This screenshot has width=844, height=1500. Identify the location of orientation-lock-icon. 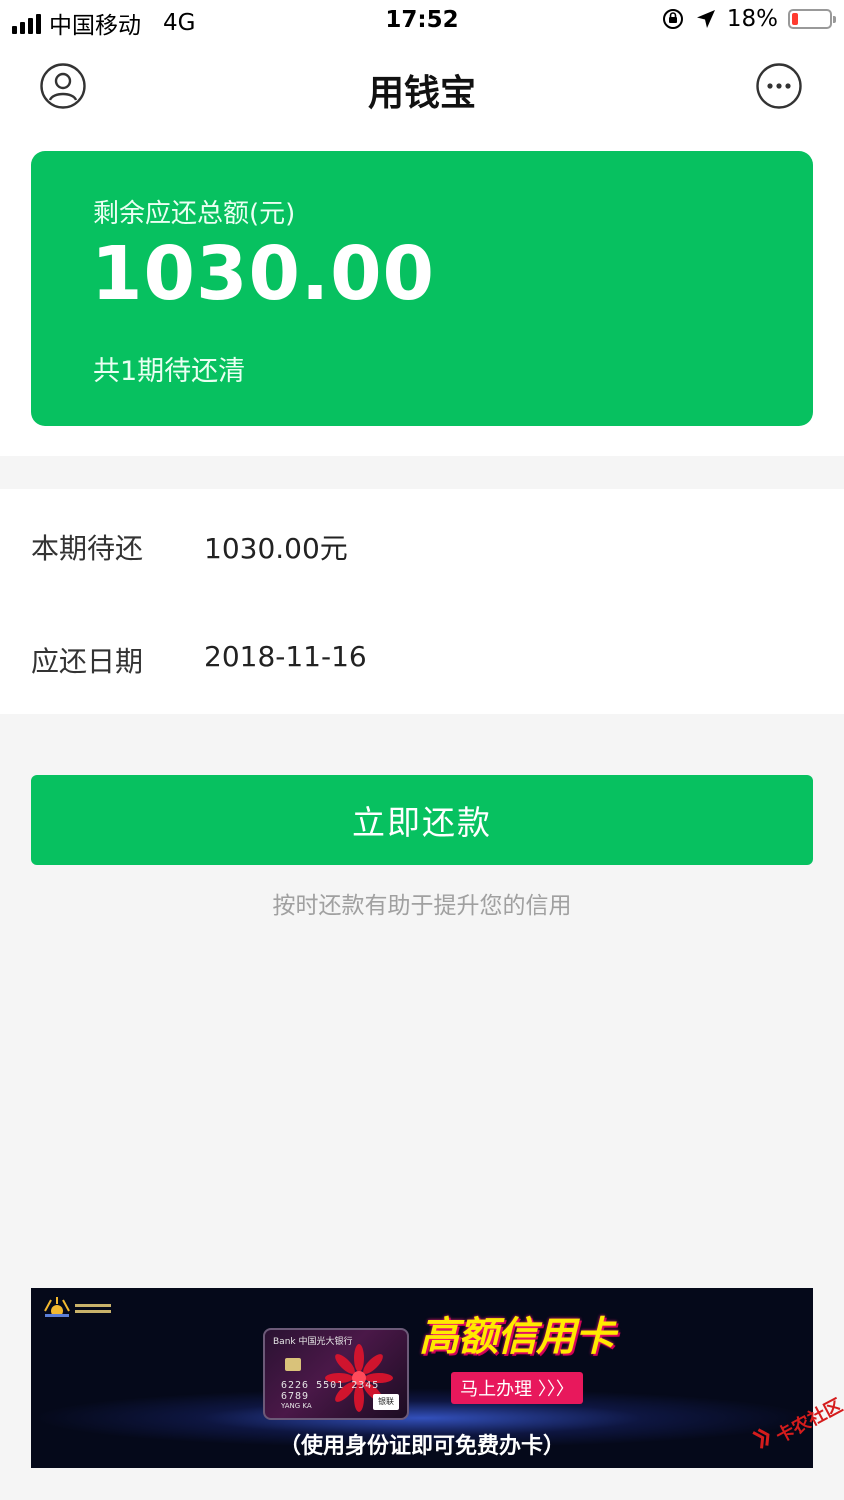
(672, 19).